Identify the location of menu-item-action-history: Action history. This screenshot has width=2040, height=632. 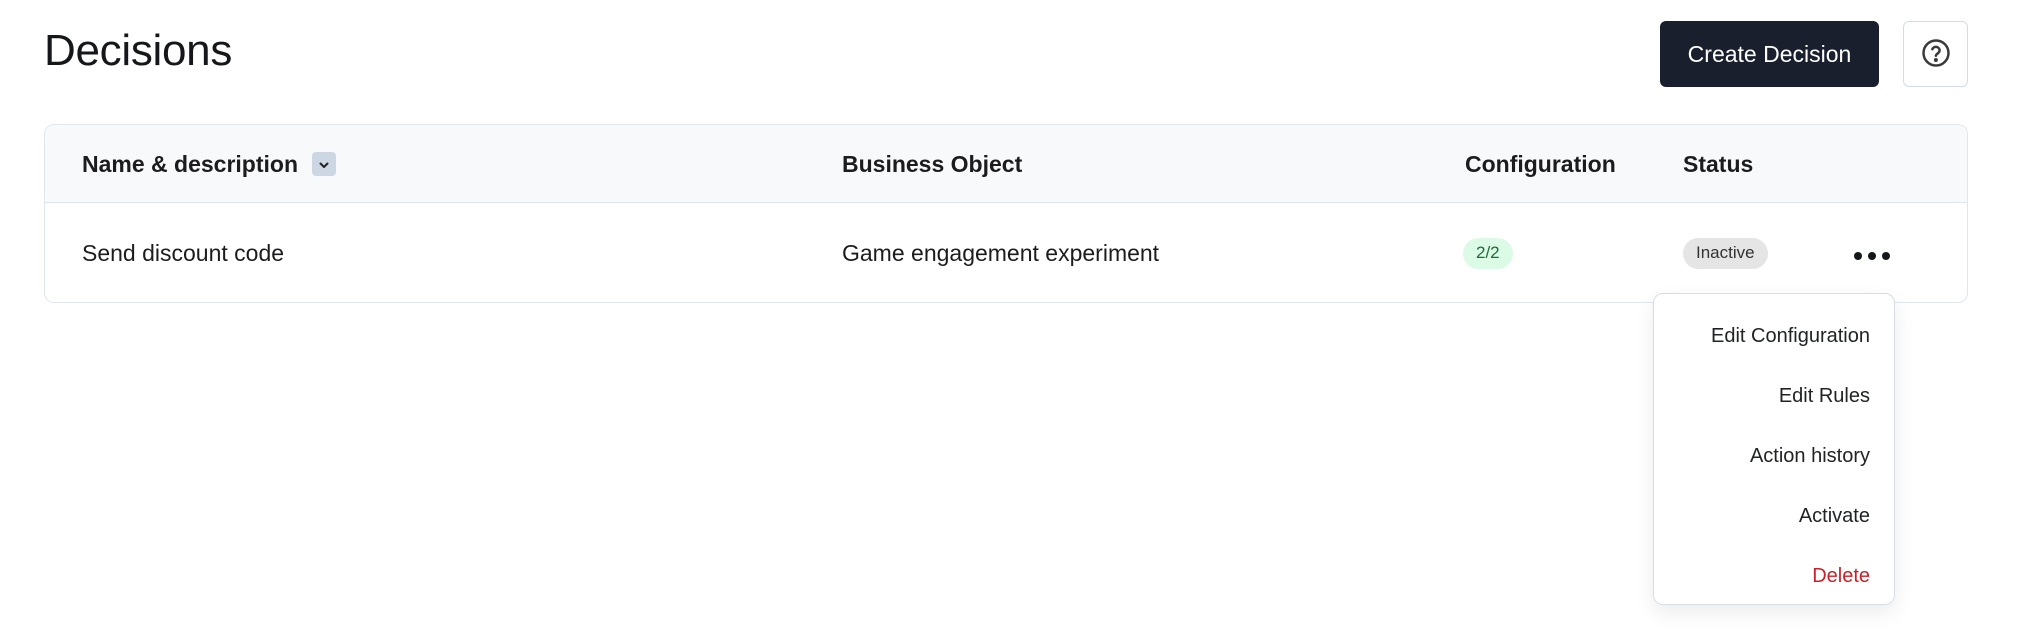
(1774, 456).